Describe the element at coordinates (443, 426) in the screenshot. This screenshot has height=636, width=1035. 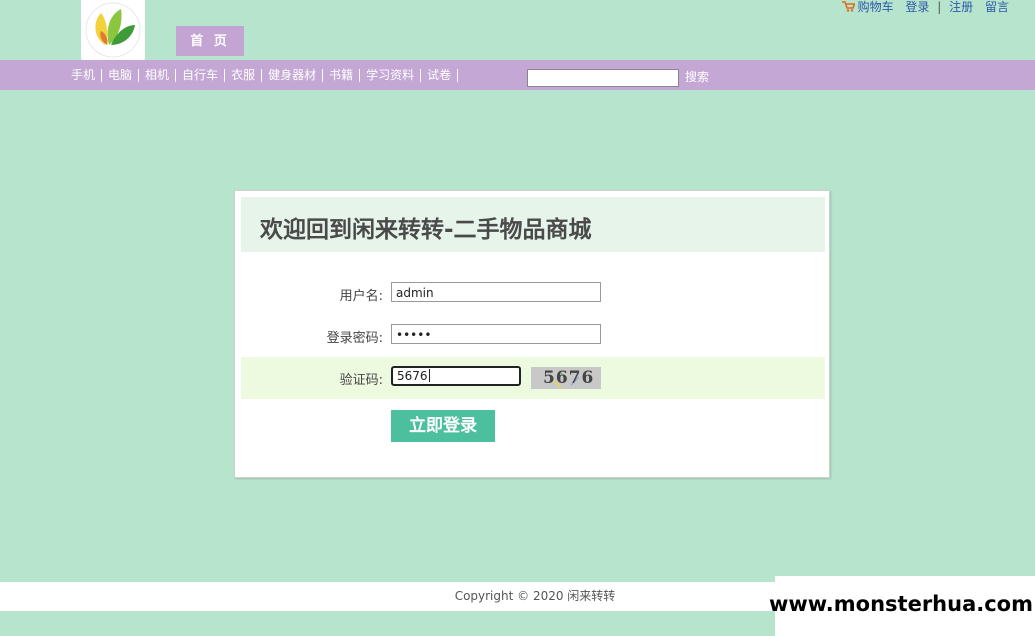
I see `login-submit-button: 立即登录` at that location.